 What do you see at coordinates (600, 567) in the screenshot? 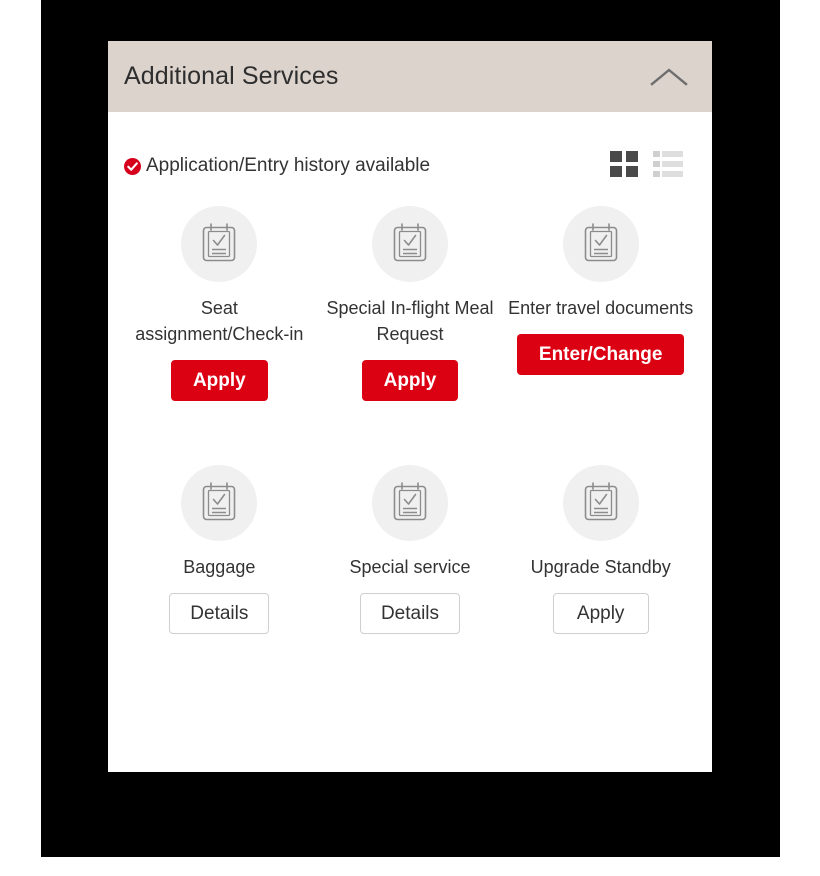
I see `service-tile-label: Upgrade Standby` at bounding box center [600, 567].